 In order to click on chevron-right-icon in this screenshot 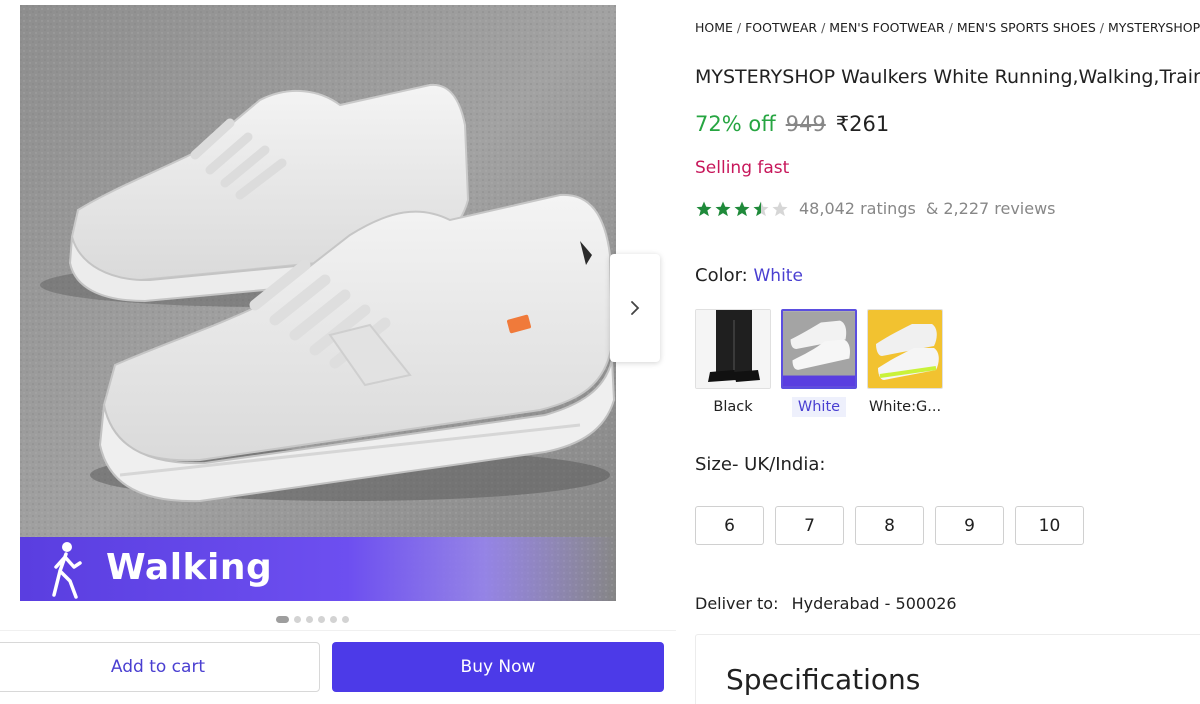, I will do `click(635, 308)`.